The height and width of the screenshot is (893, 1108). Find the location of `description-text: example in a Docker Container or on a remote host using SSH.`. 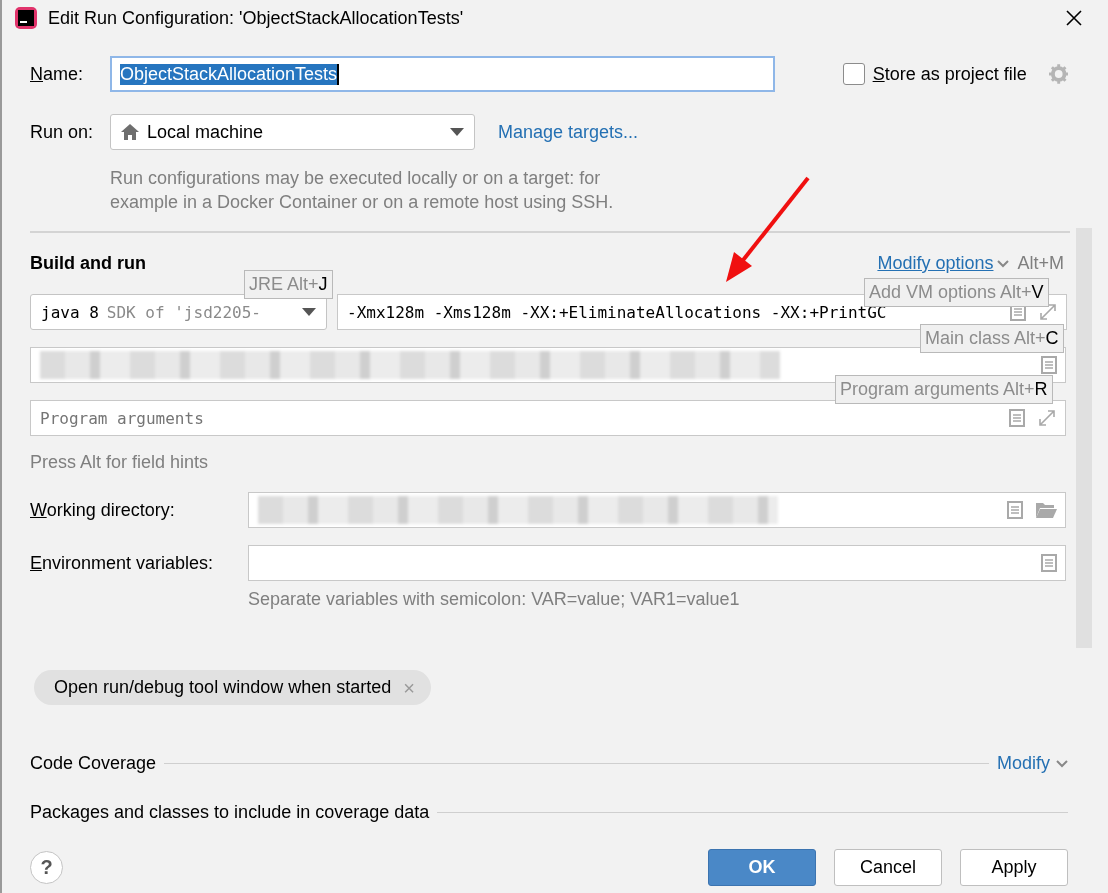

description-text: example in a Docker Container or on a remote host using SSH. is located at coordinates (362, 202).